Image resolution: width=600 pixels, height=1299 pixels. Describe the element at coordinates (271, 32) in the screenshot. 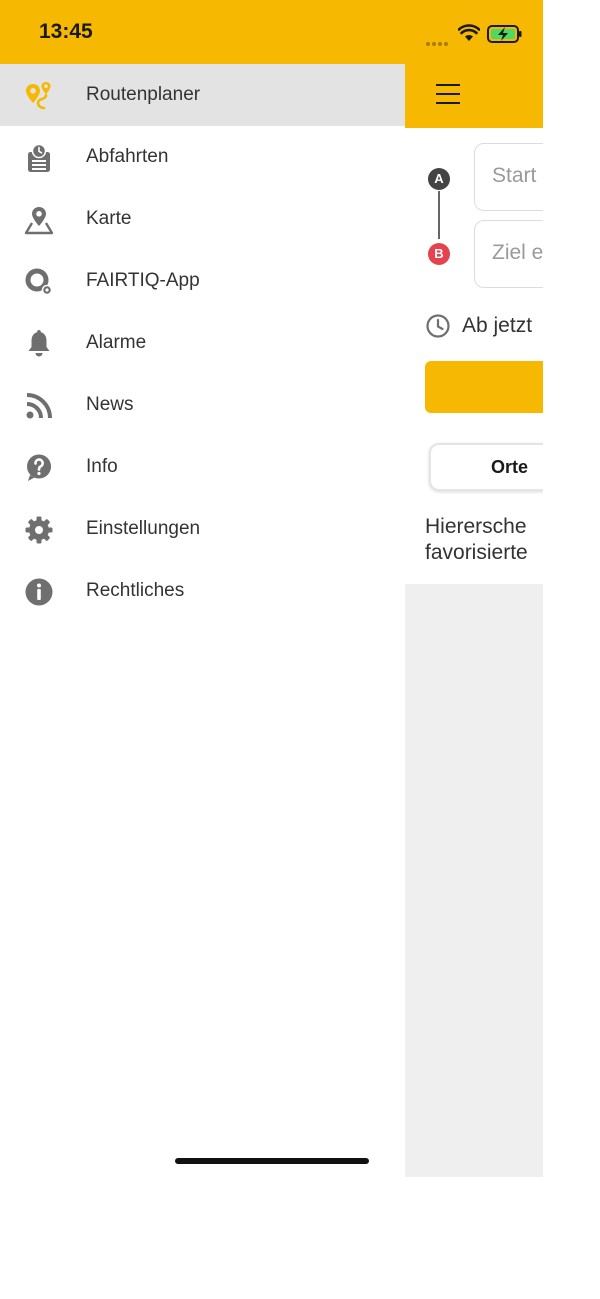

I see `status-bar: 13:45` at that location.